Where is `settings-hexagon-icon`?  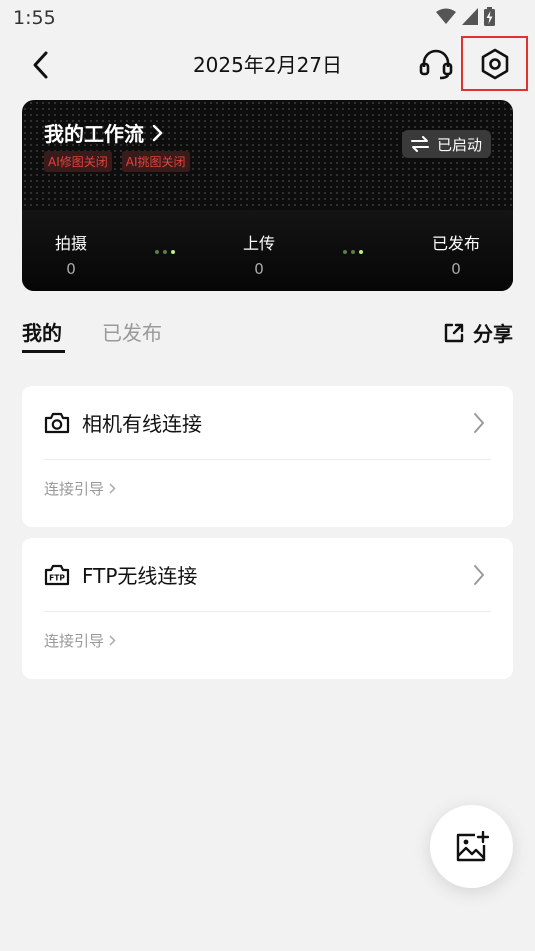
settings-hexagon-icon is located at coordinates (494, 63).